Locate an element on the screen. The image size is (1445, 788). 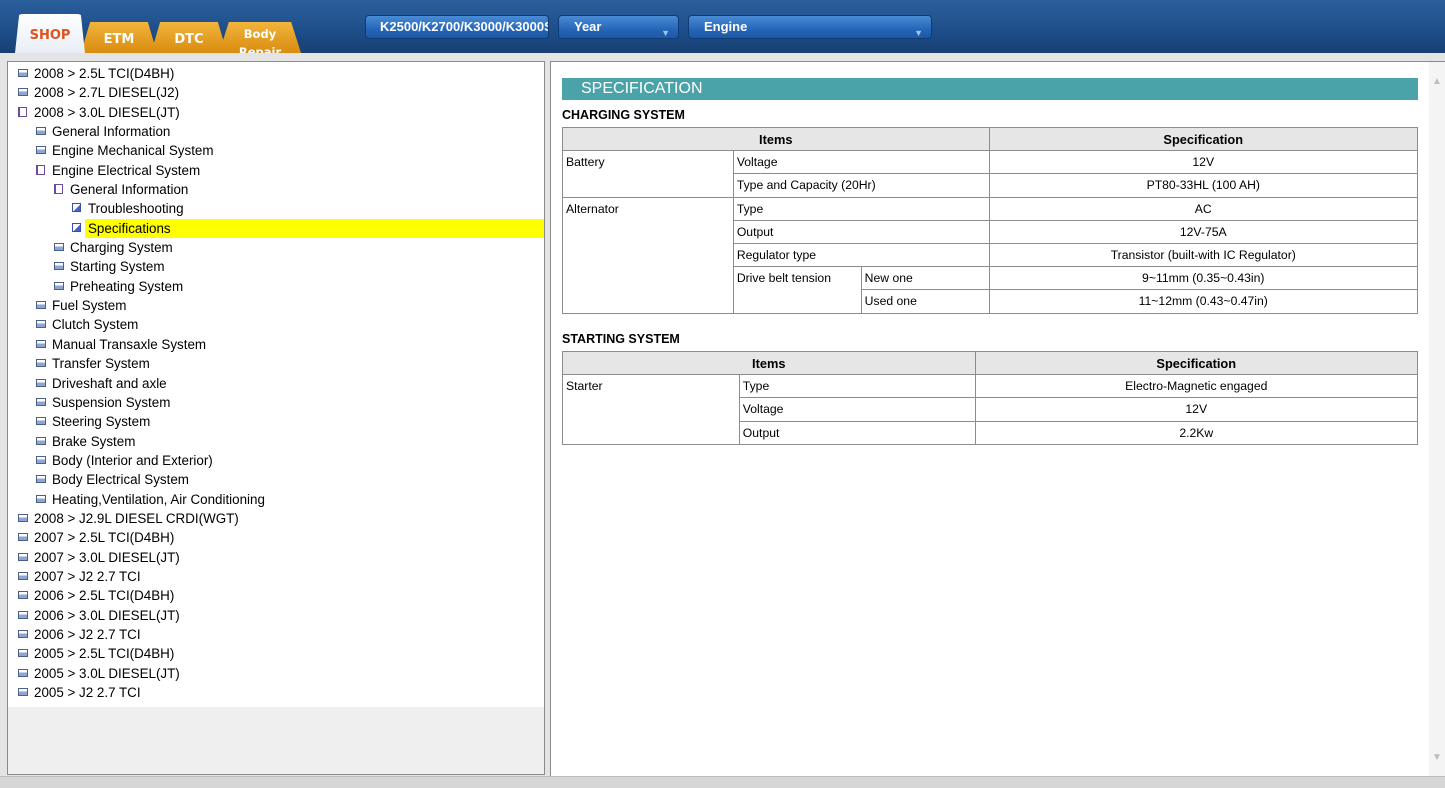
tree-item: Body (Interior and Exterior) is located at coordinates (276, 460).